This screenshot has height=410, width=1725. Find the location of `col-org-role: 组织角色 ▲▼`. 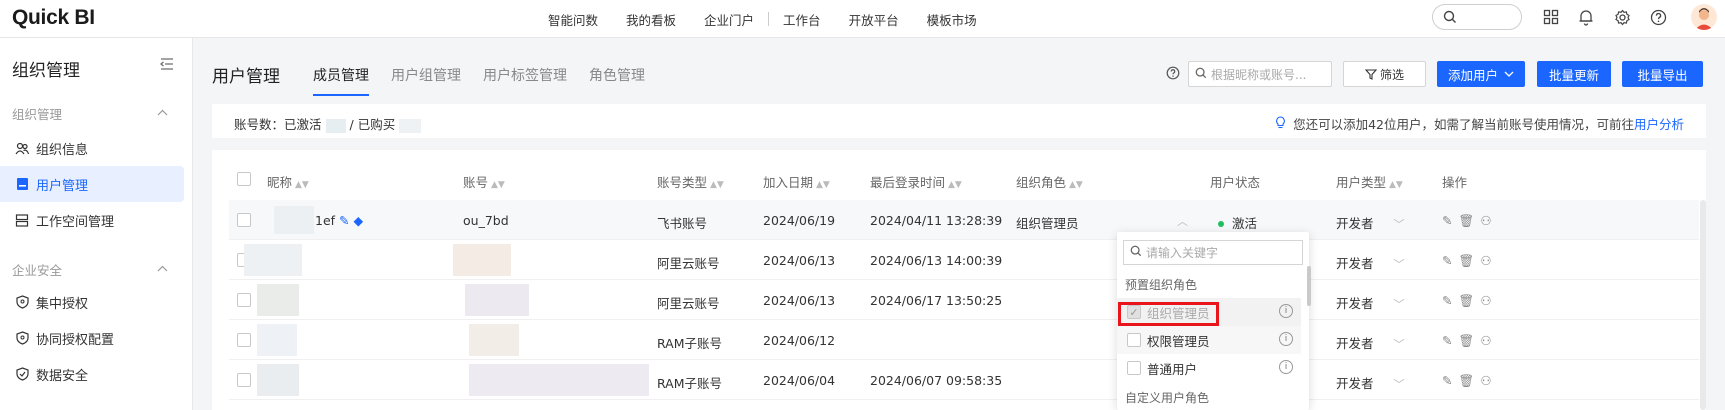

col-org-role: 组织角色 ▲▼ is located at coordinates (1049, 181).